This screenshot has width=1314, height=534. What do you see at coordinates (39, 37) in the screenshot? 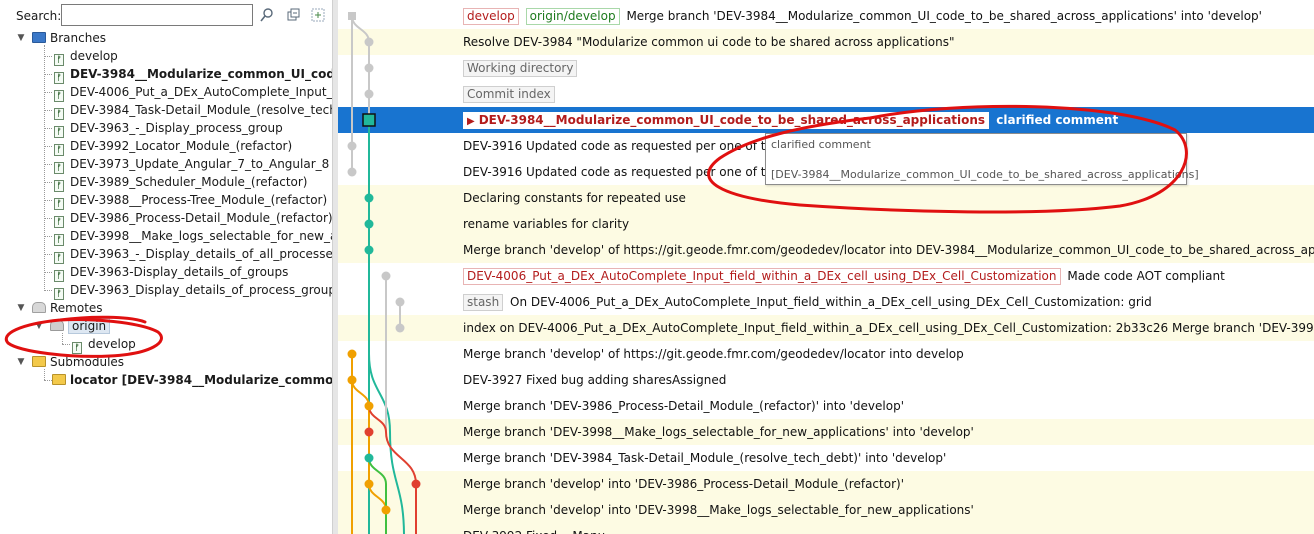
I see `computer-icon` at bounding box center [39, 37].